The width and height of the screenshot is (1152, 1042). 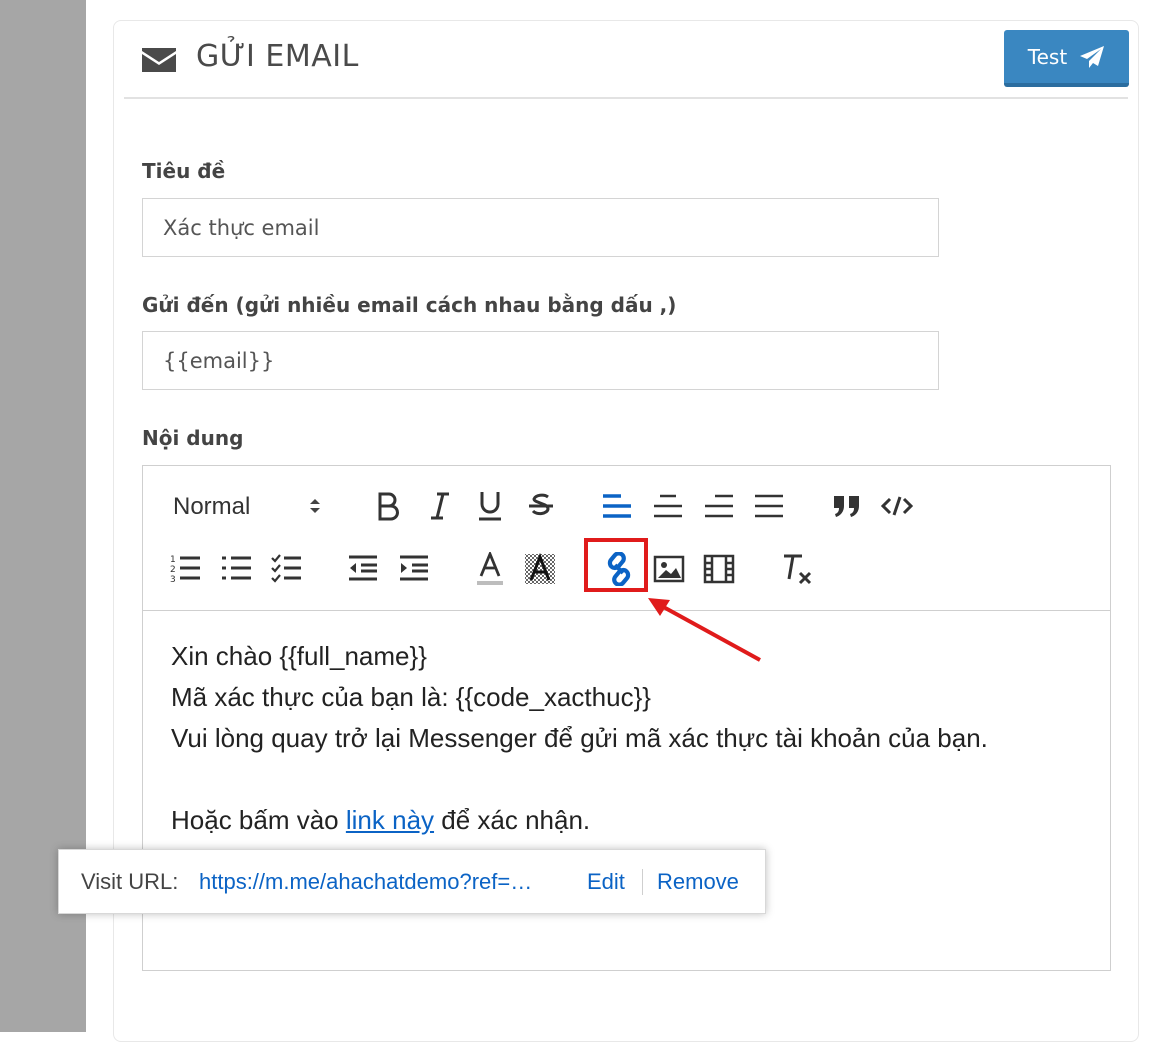 I want to click on text-color-icon, so click(x=490, y=568).